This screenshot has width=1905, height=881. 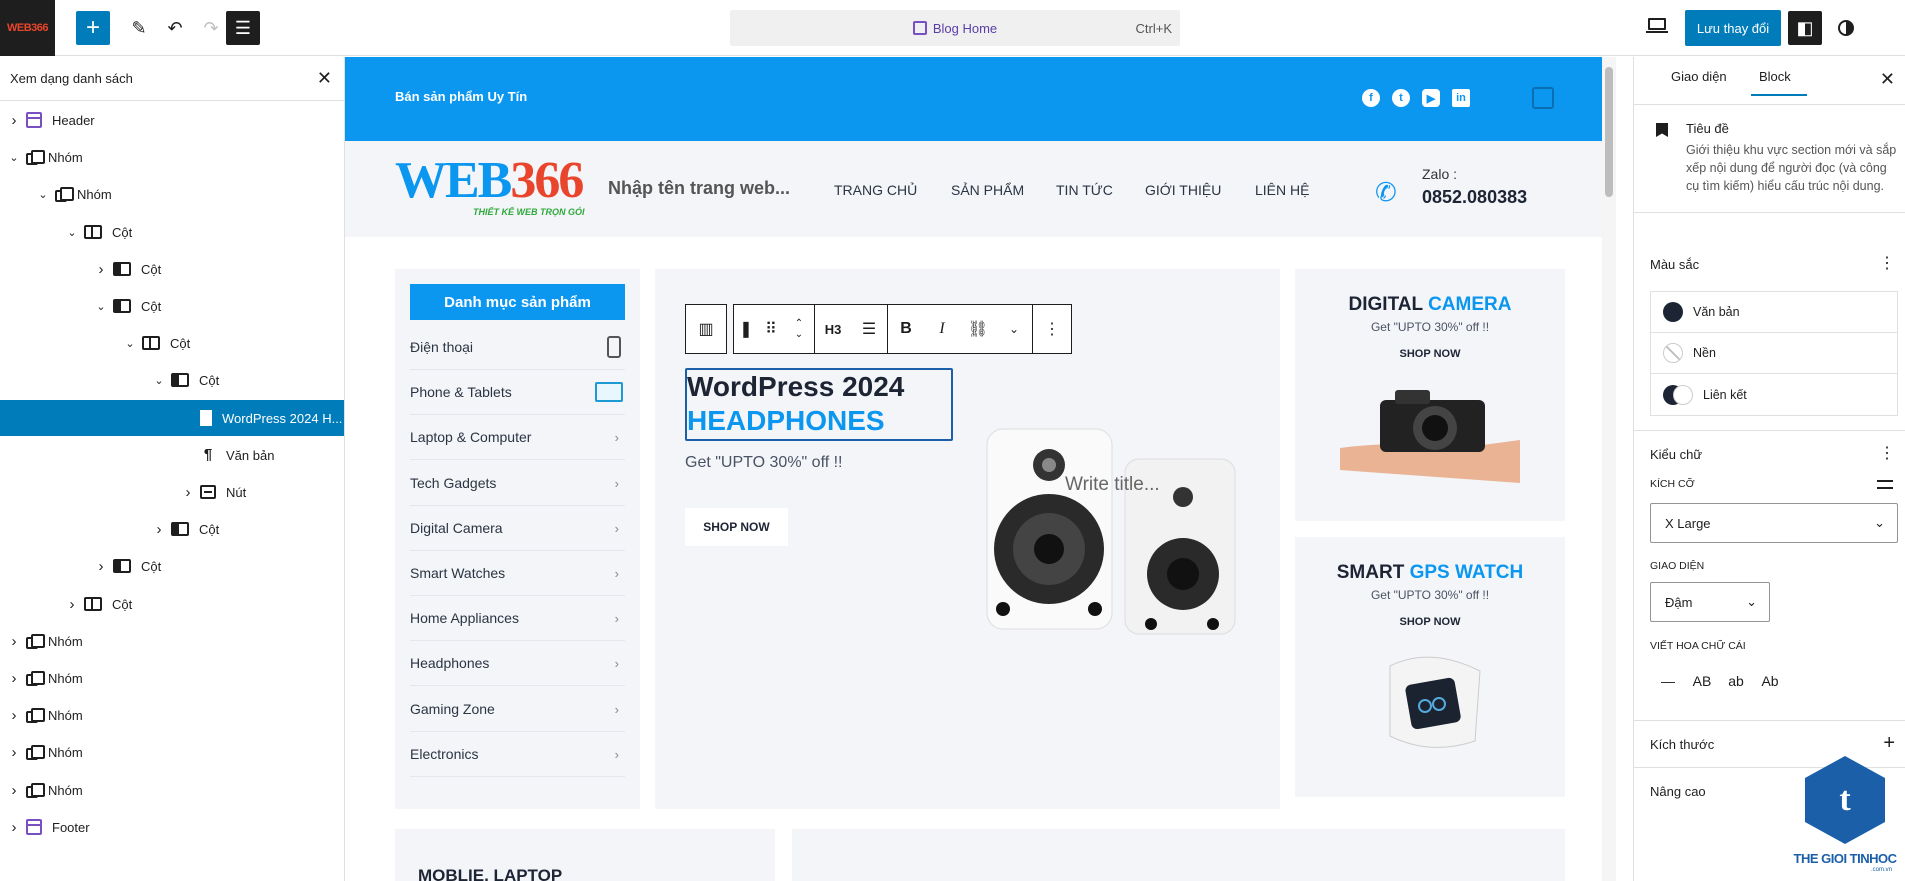 What do you see at coordinates (1183, 190) in the screenshot?
I see `nav-item-about: GIỚI THIỆU` at bounding box center [1183, 190].